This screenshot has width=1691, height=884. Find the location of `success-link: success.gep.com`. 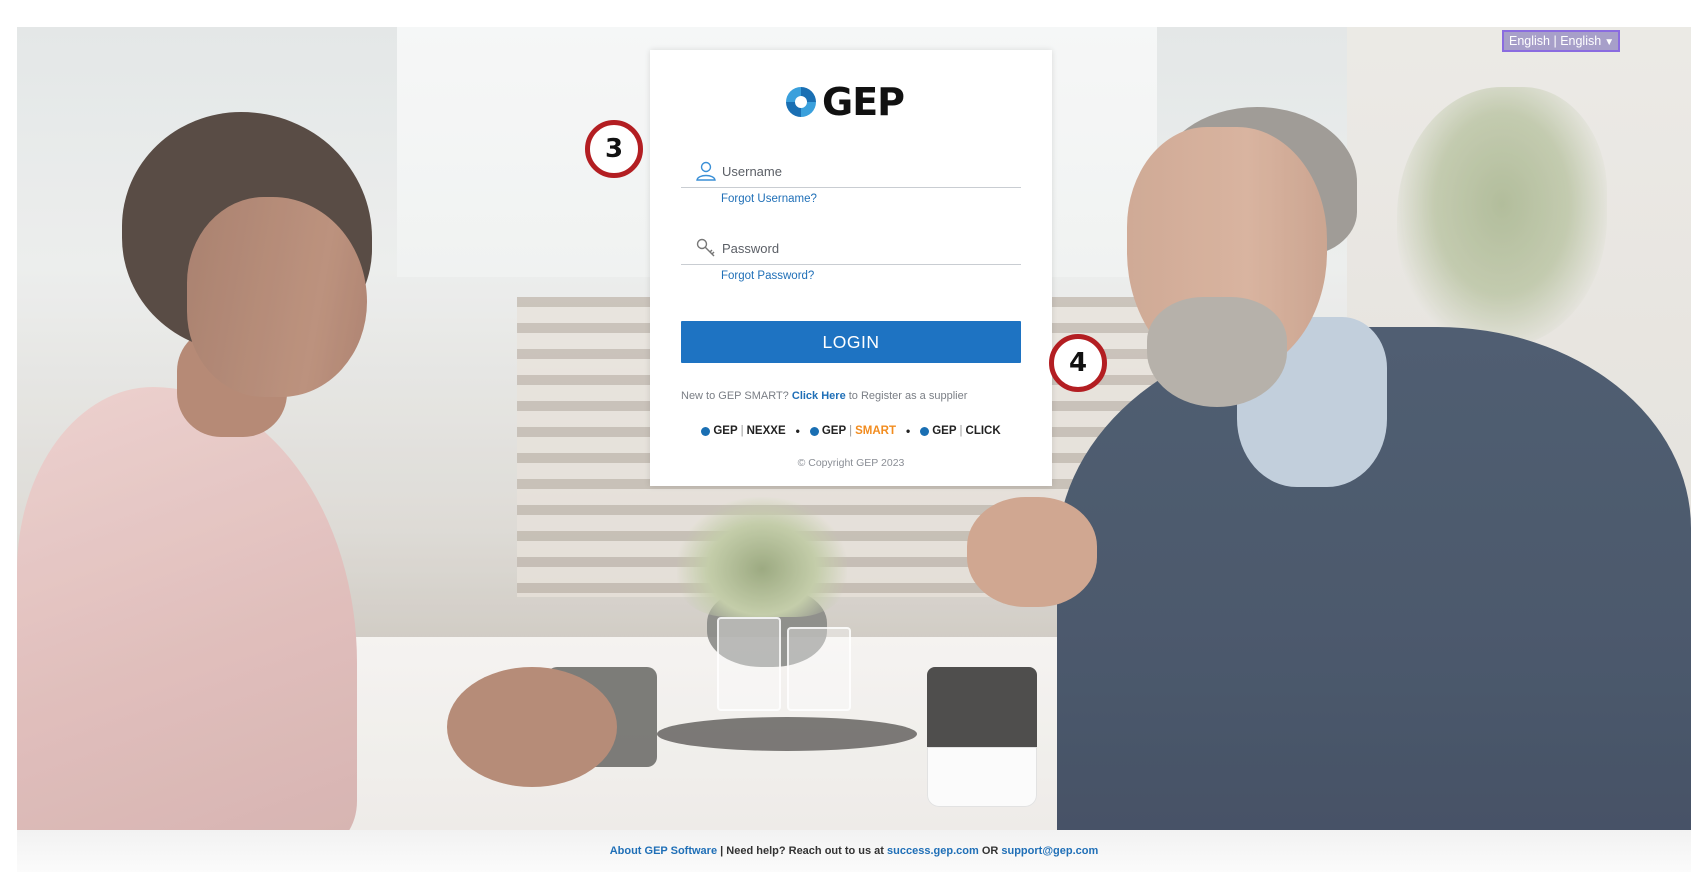

success-link: success.gep.com is located at coordinates (933, 851).